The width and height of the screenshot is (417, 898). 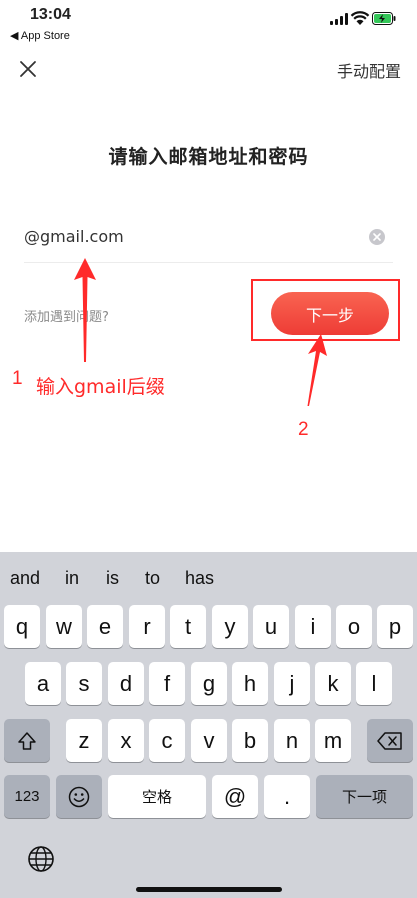 What do you see at coordinates (126, 740) in the screenshot?
I see `key-x: x` at bounding box center [126, 740].